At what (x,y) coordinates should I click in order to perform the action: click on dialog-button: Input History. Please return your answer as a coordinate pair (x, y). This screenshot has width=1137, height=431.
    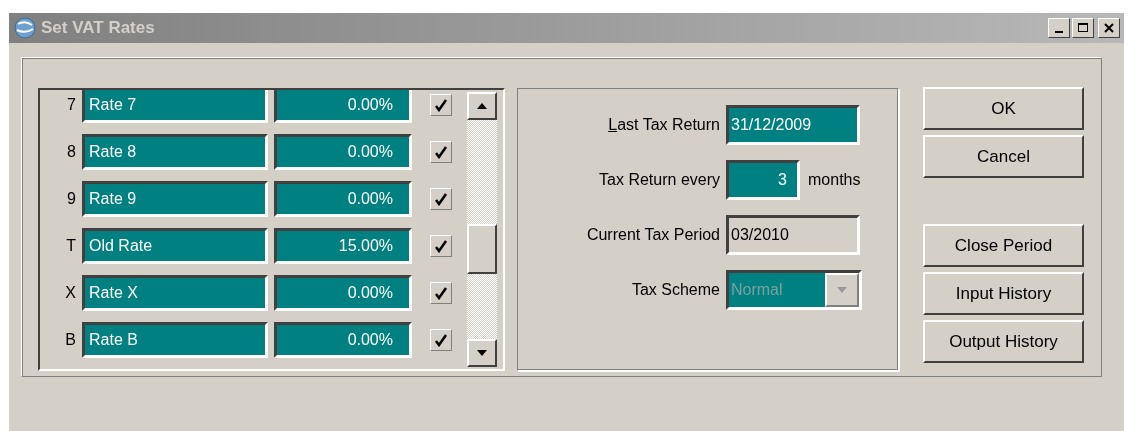
    Looking at the image, I should click on (1003, 293).